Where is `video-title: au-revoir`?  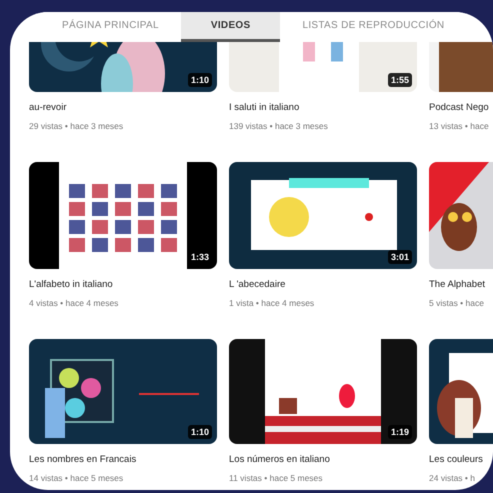 video-title: au-revoir is located at coordinates (123, 107).